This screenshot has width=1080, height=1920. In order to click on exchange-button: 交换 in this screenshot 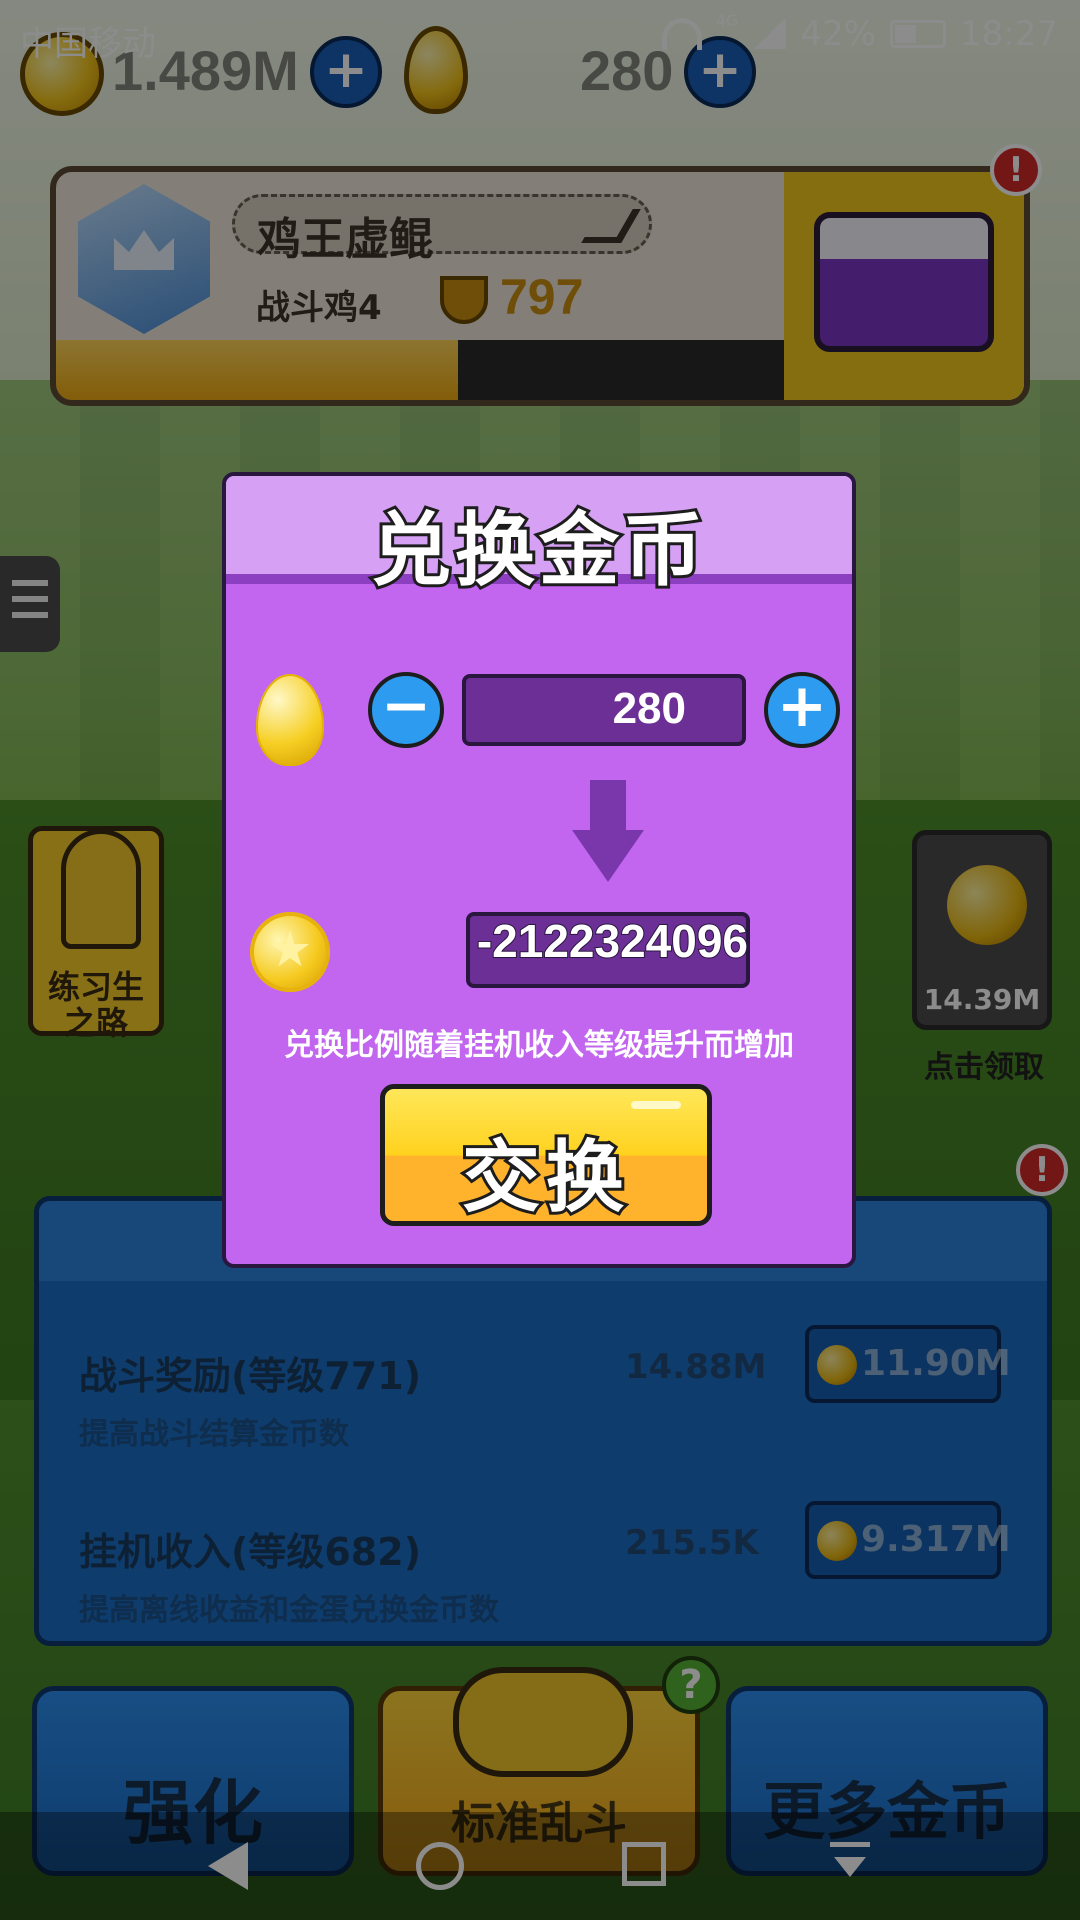, I will do `click(546, 1155)`.